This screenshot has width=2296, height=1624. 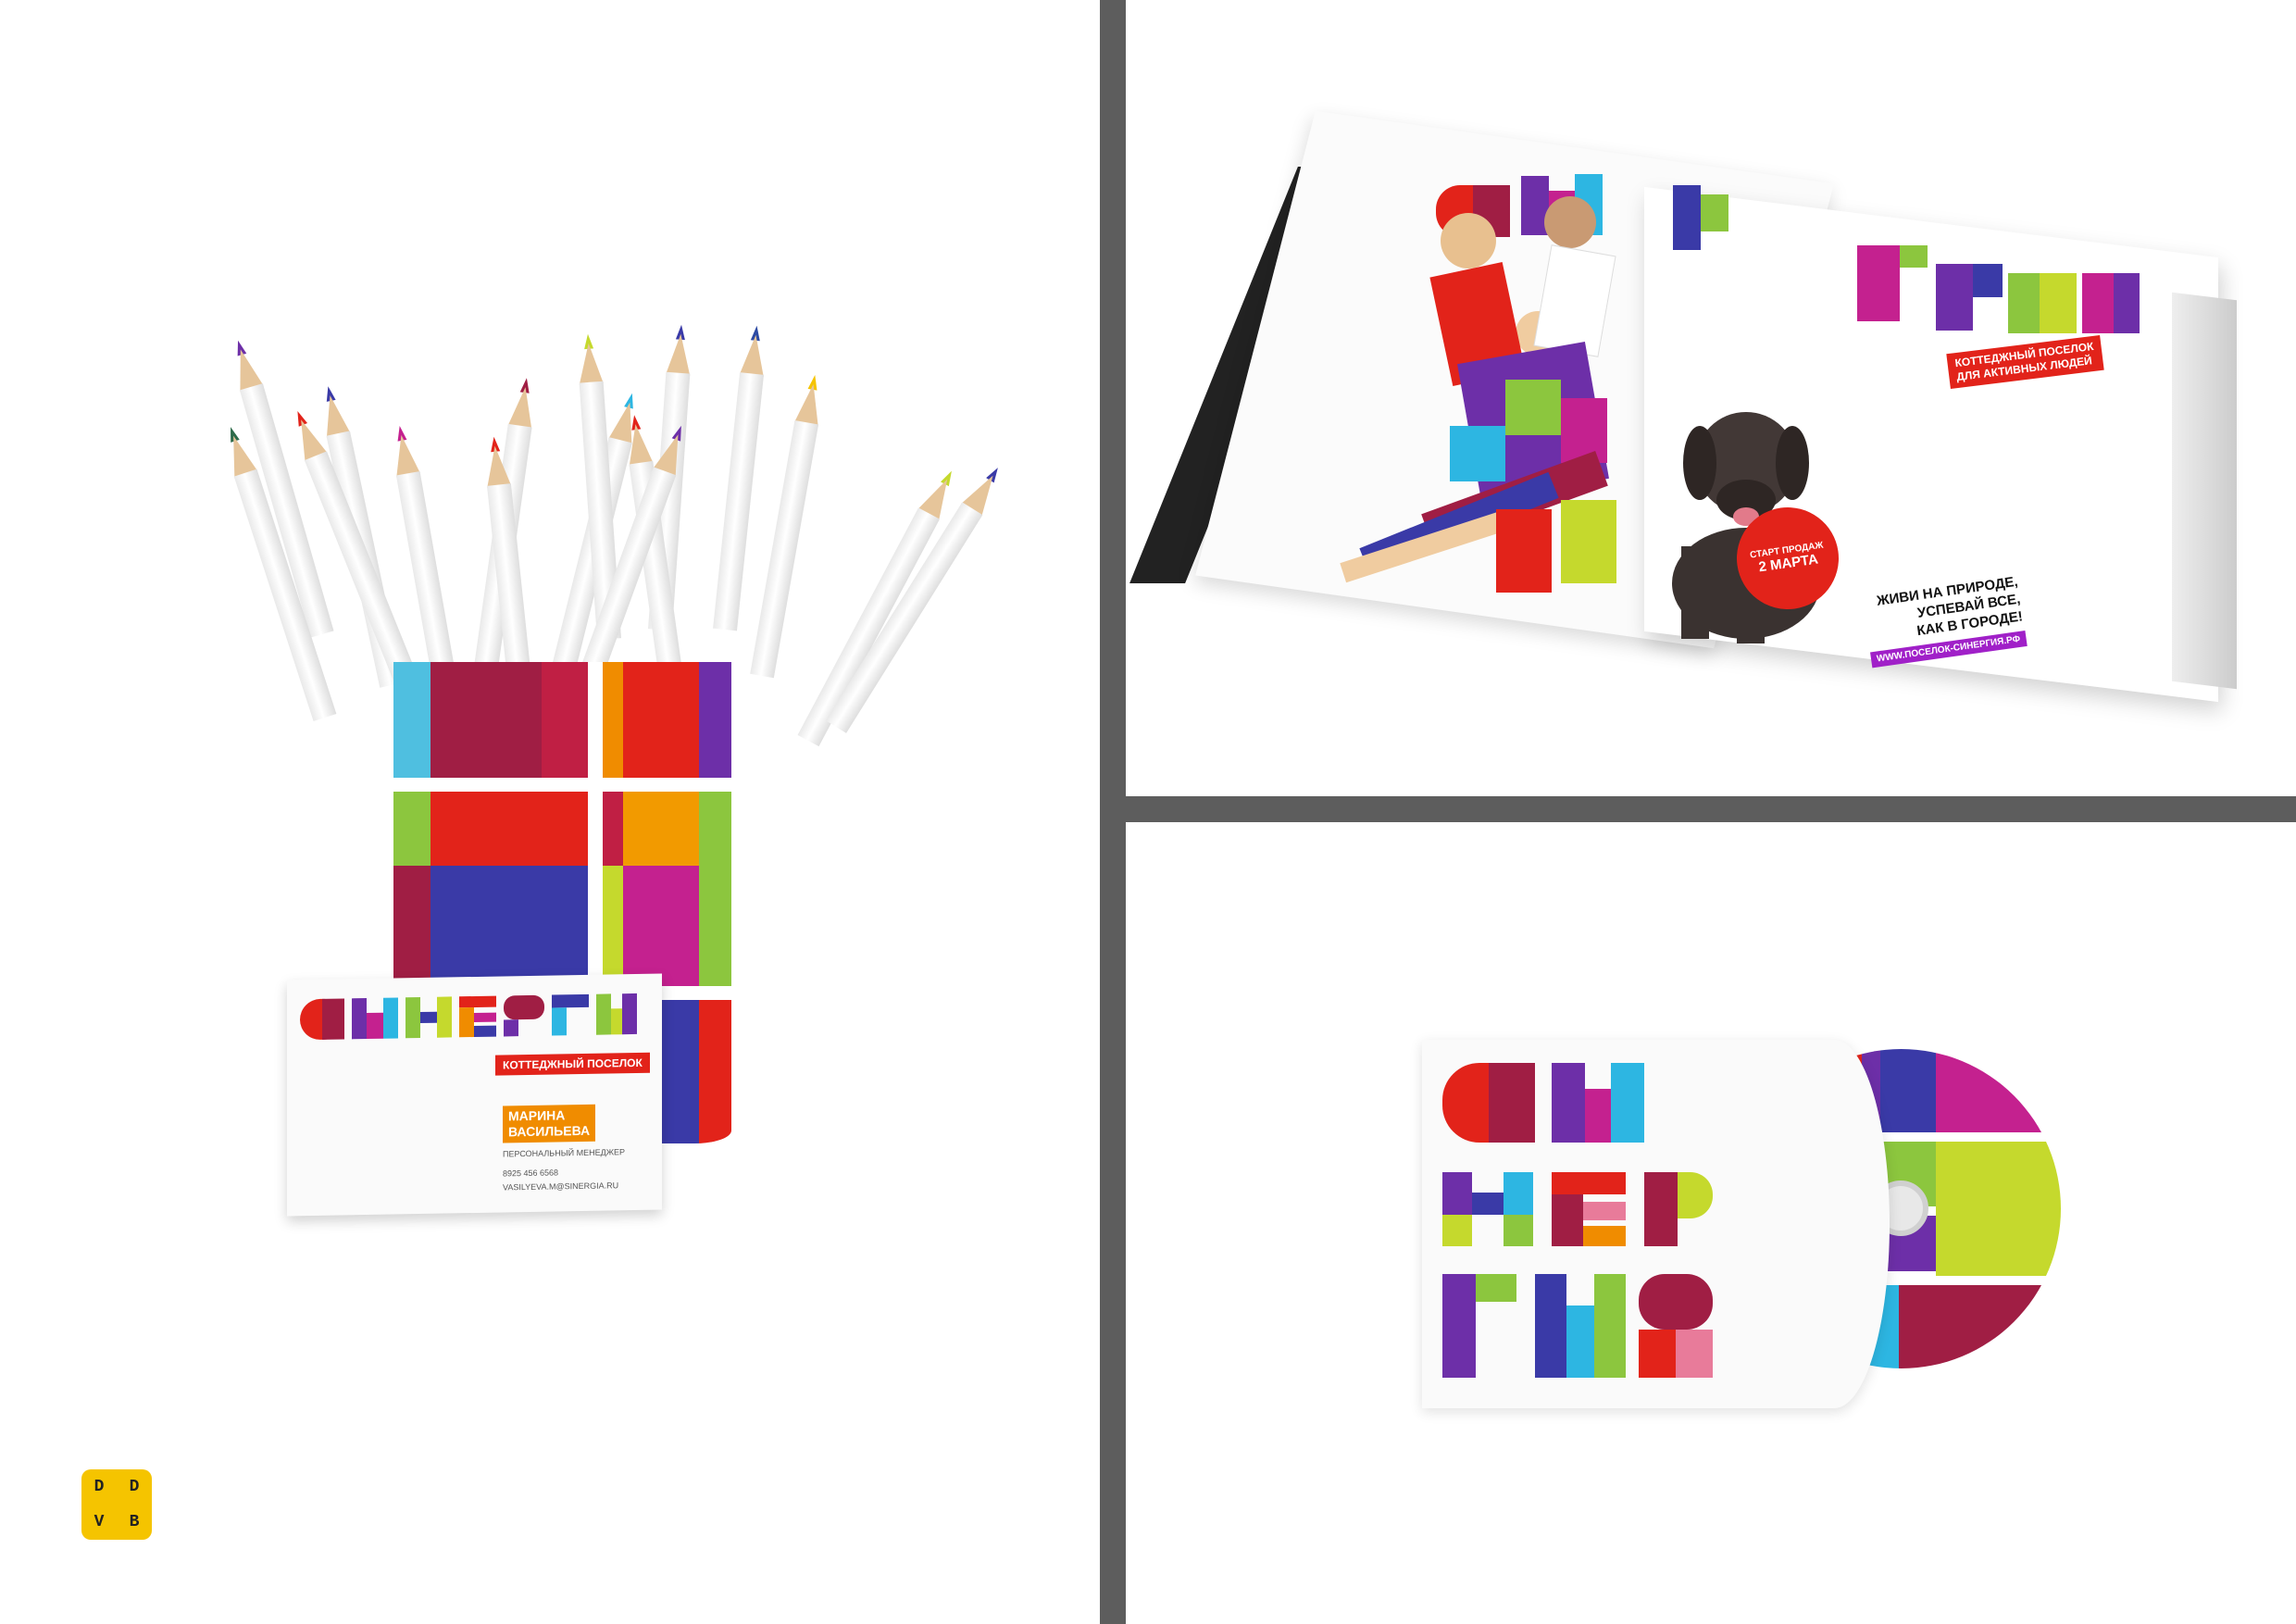 What do you see at coordinates (116, 1504) in the screenshot?
I see `agency-logo: D D V B` at bounding box center [116, 1504].